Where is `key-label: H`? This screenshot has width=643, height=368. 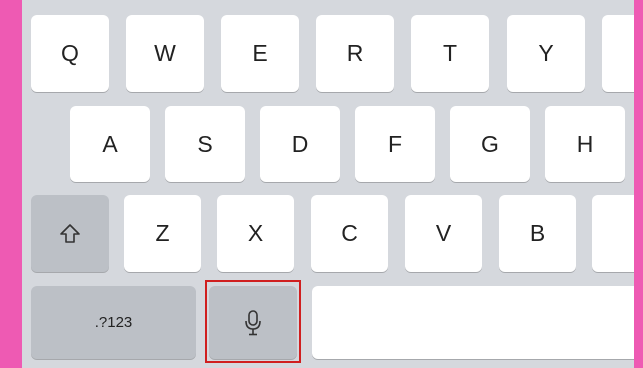
key-label: H is located at coordinates (585, 143).